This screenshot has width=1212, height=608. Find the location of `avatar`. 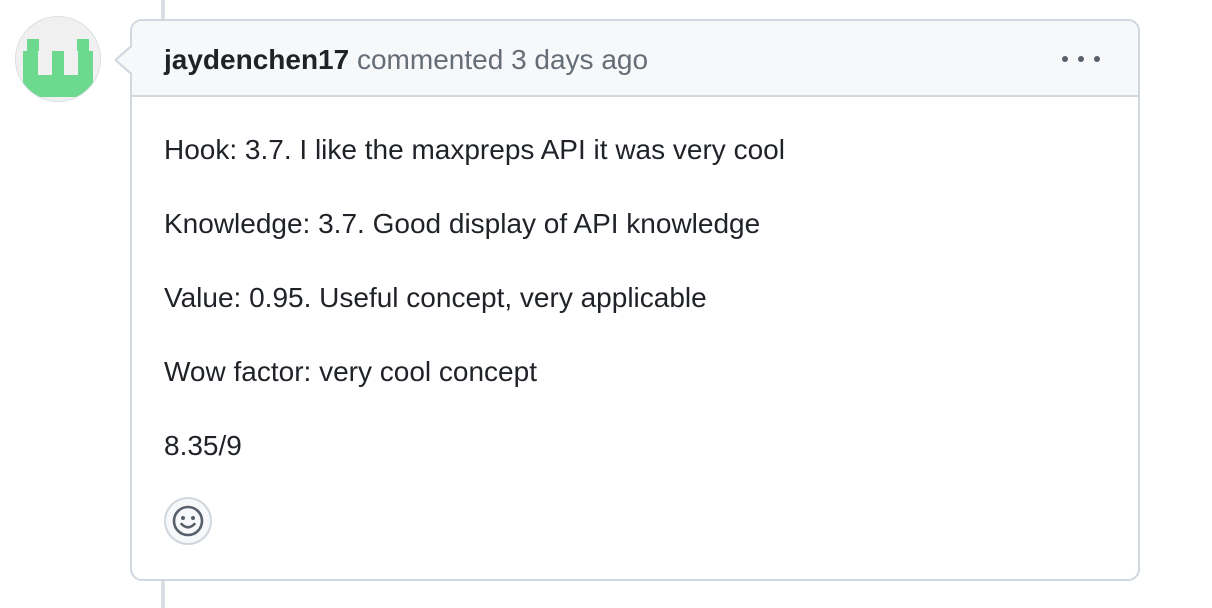

avatar is located at coordinates (58, 59).